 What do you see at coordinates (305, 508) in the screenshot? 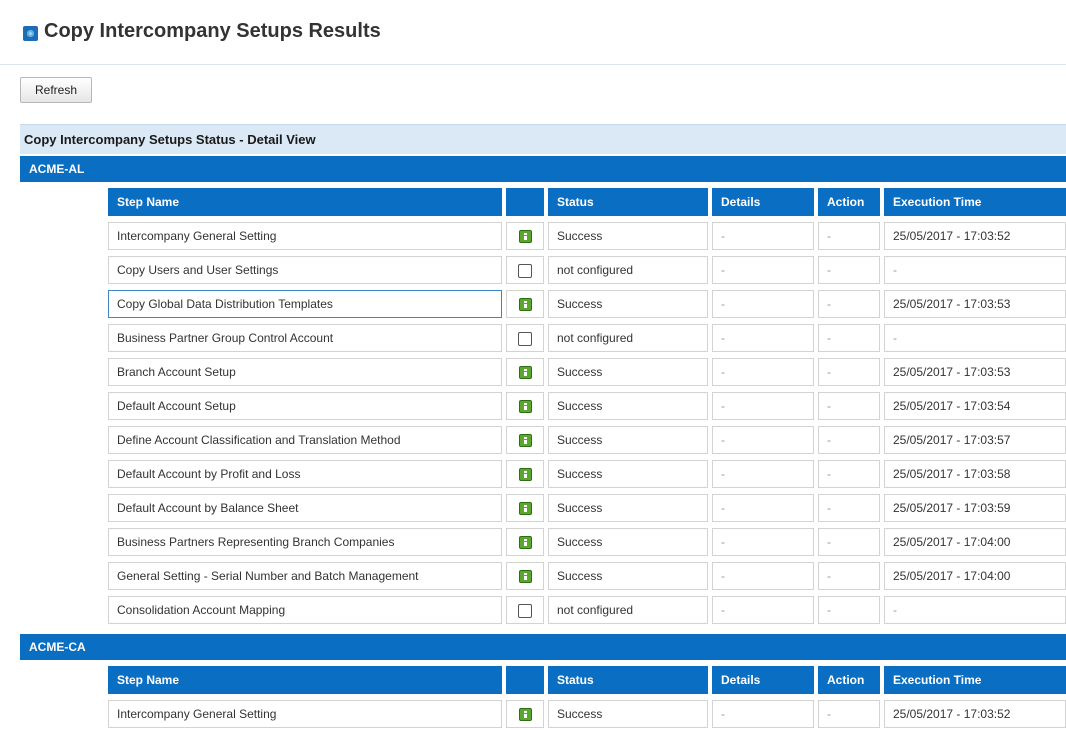
I see `step-name-cell: Default Account by Balance Sheet` at bounding box center [305, 508].